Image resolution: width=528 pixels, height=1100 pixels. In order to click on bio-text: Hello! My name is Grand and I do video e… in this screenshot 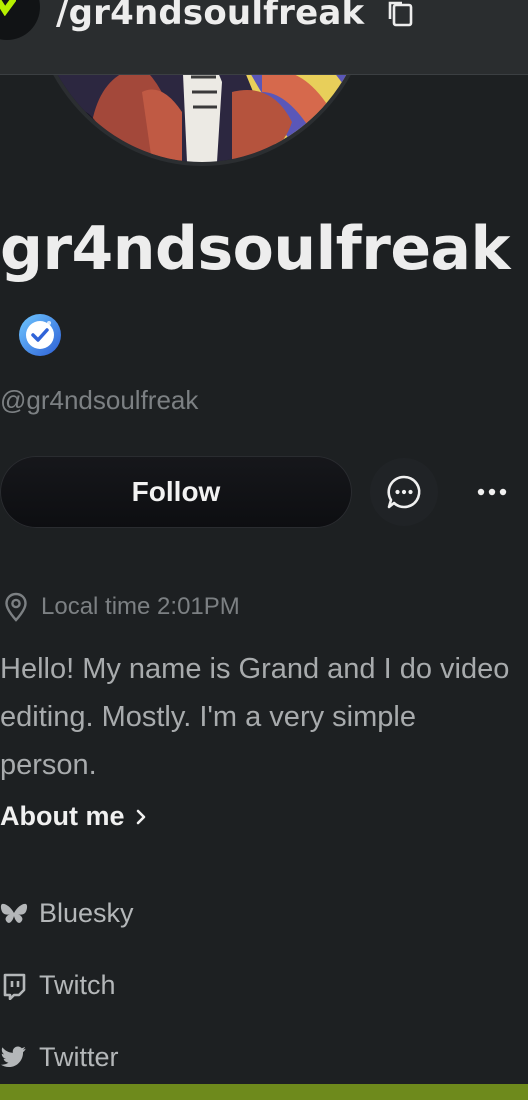, I will do `click(255, 717)`.